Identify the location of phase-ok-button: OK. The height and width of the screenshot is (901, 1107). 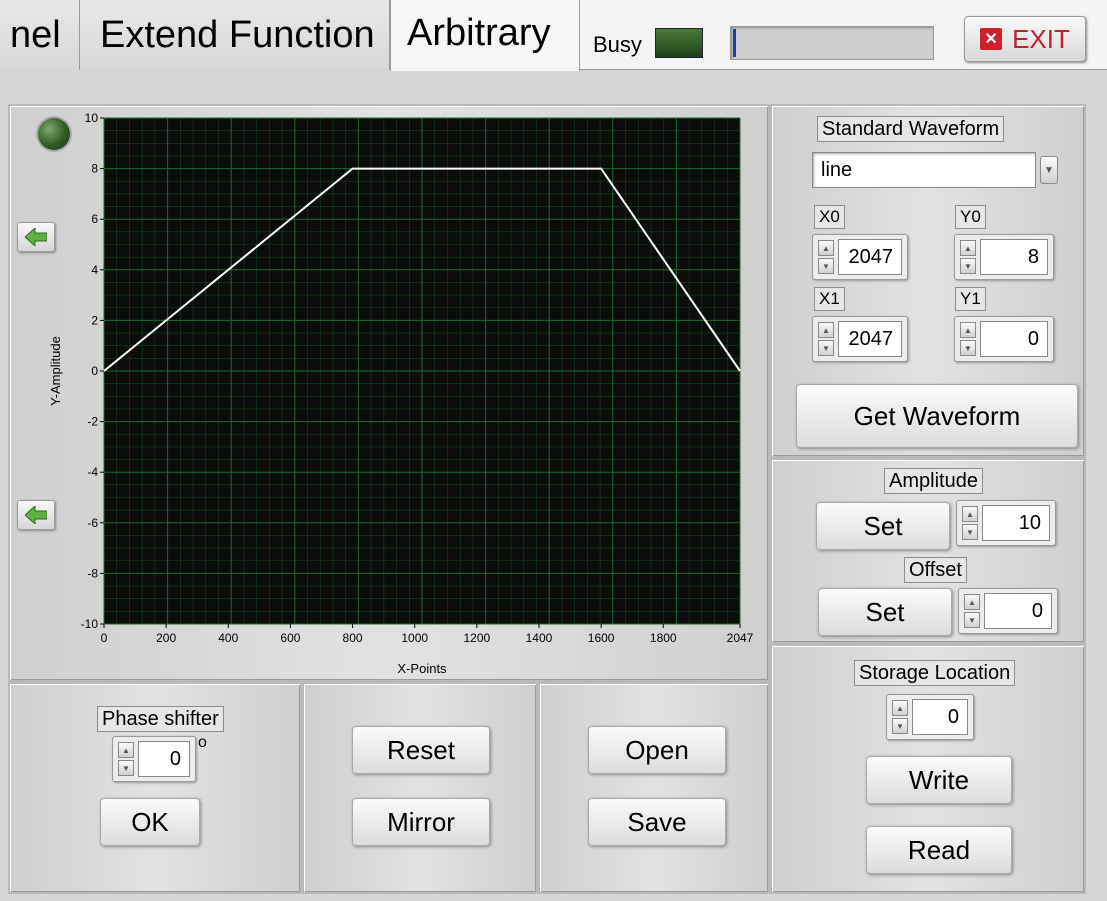
(150, 822).